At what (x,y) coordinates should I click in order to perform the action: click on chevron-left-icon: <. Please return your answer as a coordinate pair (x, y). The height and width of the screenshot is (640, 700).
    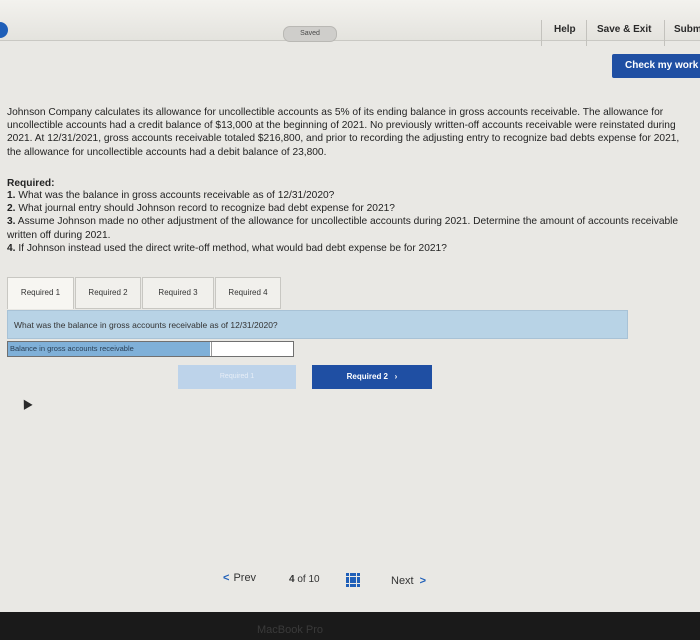
    Looking at the image, I should click on (226, 578).